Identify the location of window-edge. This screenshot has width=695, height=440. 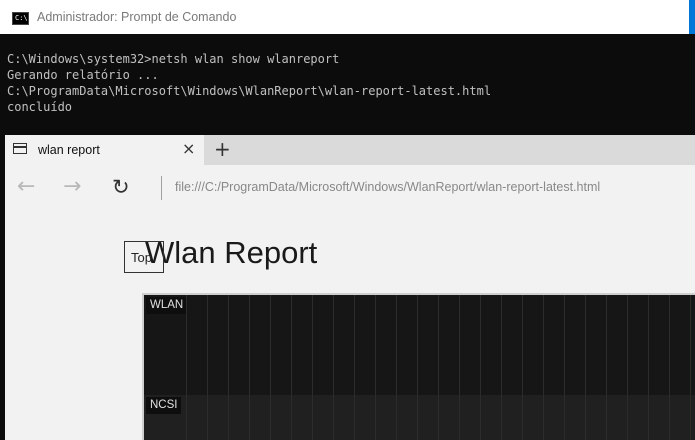
(692, 17).